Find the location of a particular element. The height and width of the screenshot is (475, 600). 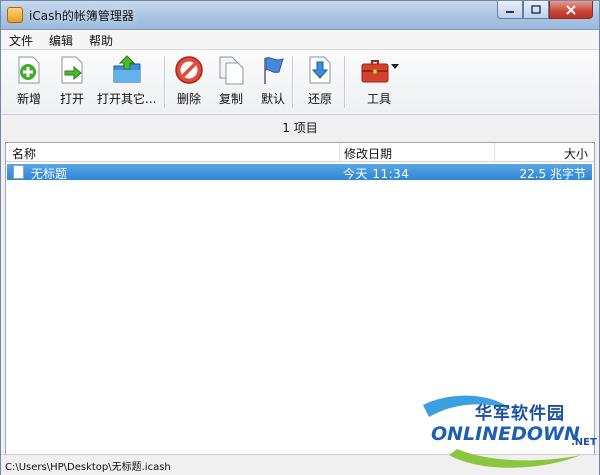

close-icon is located at coordinates (571, 9).